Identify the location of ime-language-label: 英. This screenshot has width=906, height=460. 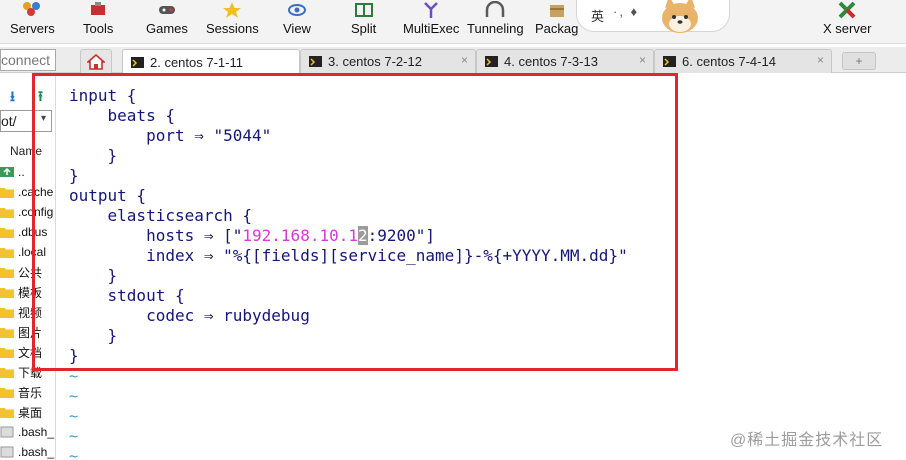
(598, 16).